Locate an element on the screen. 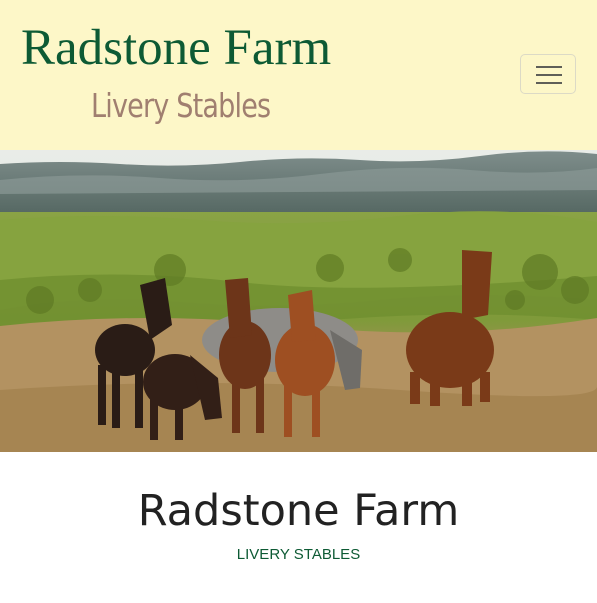  brand-subtitle: Livery Stables is located at coordinates (181, 105).